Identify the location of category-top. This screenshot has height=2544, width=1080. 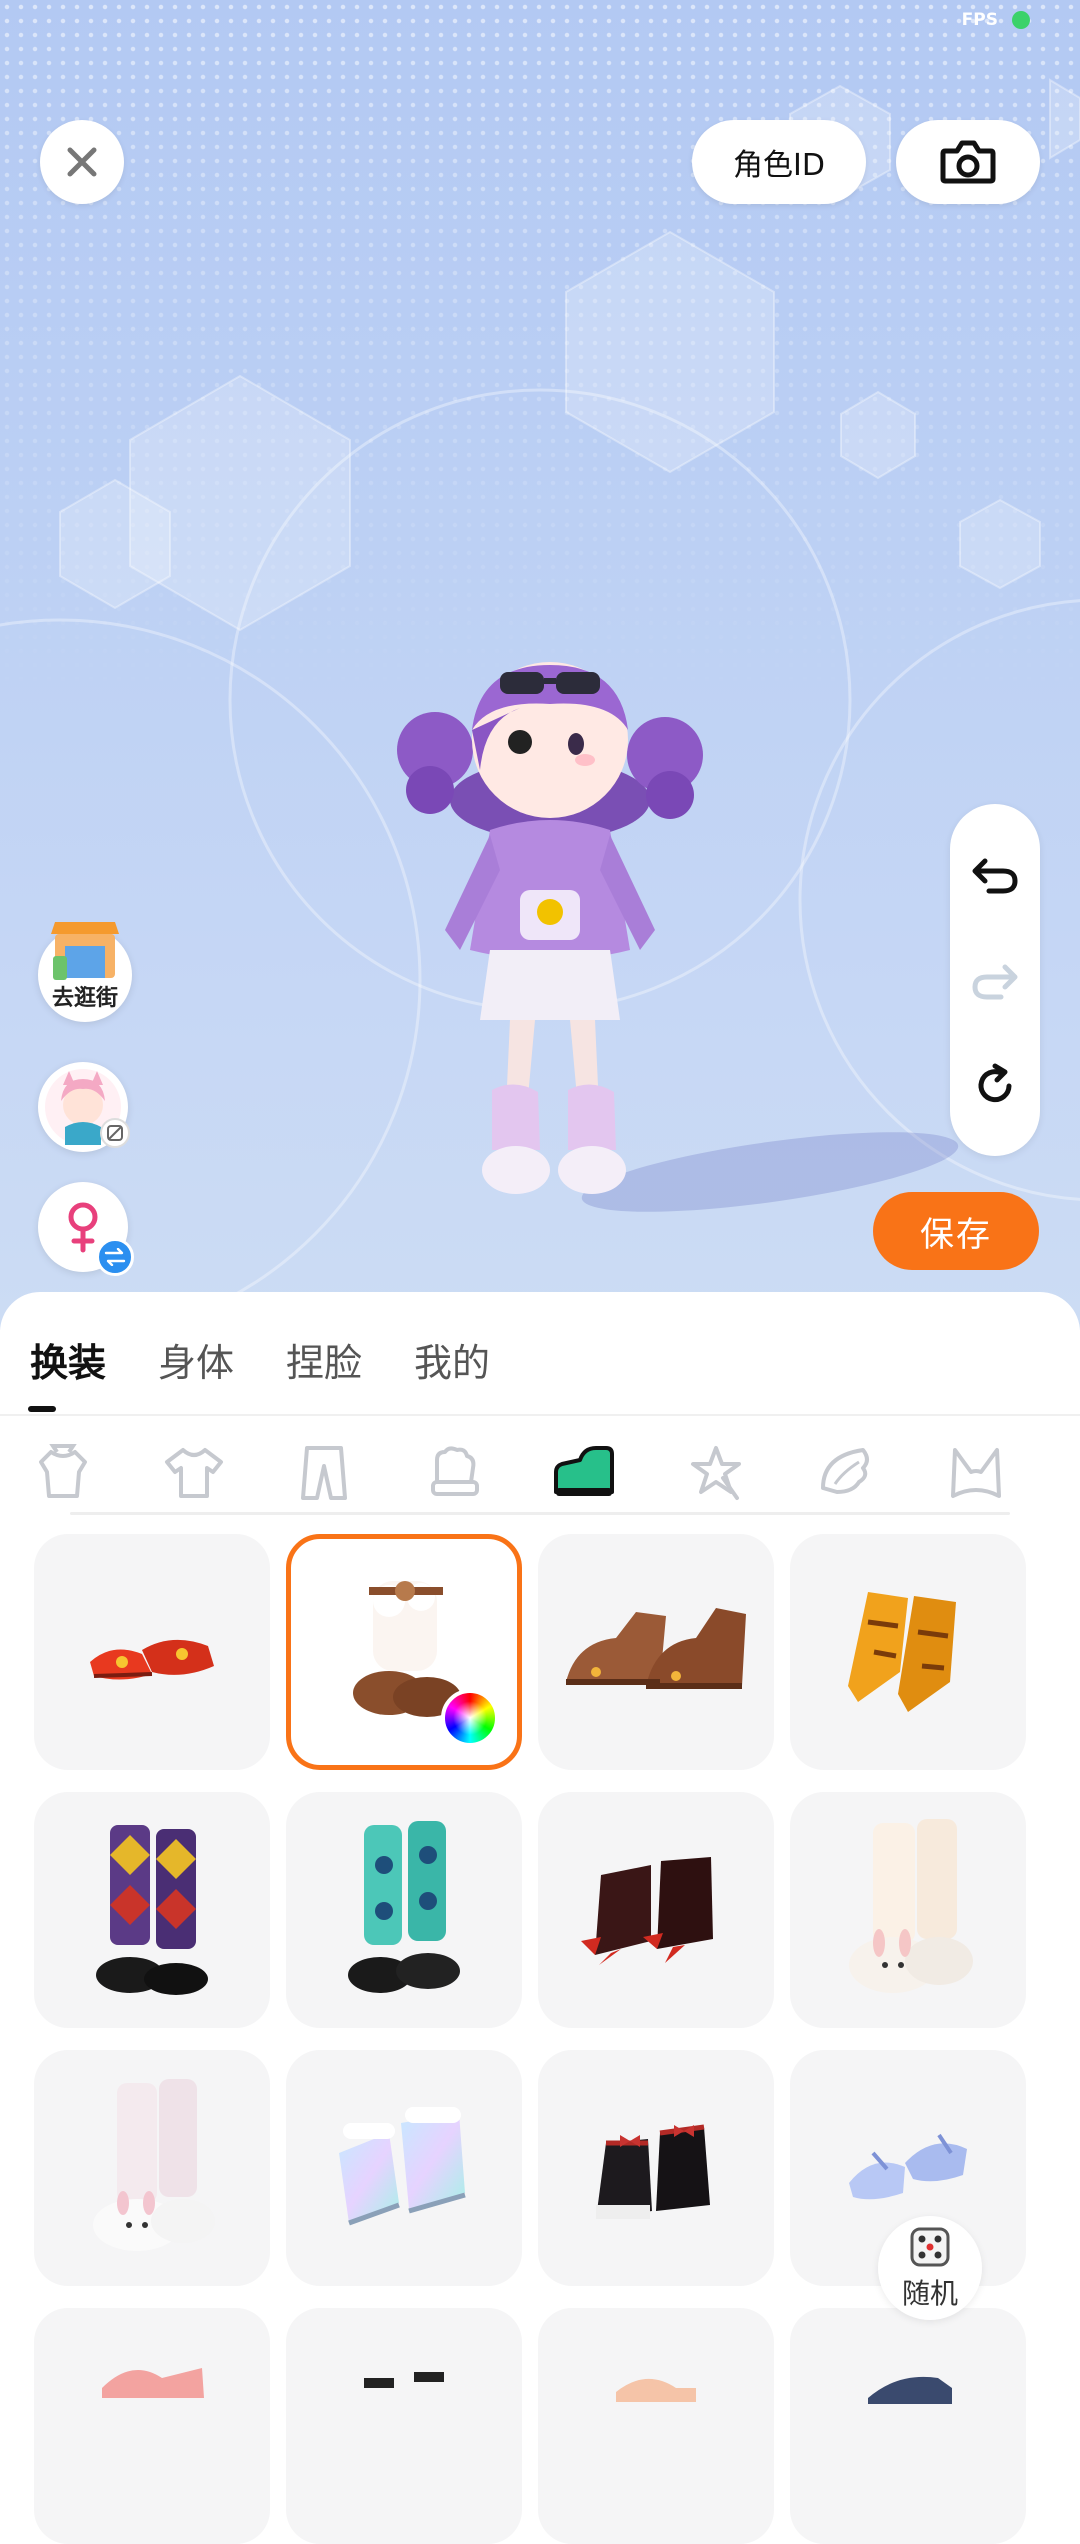
(194, 1473).